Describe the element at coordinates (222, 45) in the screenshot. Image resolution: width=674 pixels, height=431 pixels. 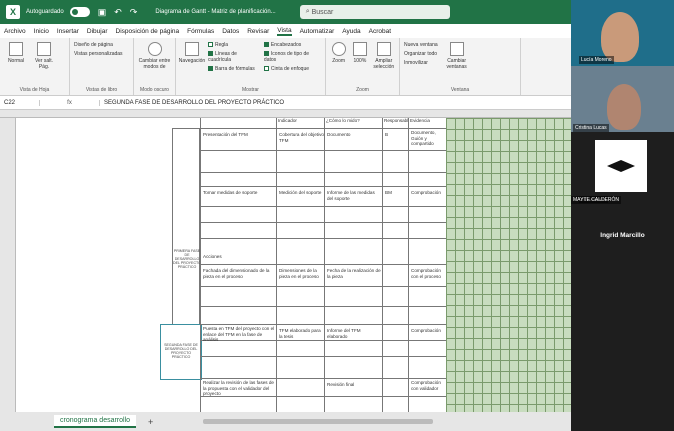
I see `ruler-label: Regla` at that location.